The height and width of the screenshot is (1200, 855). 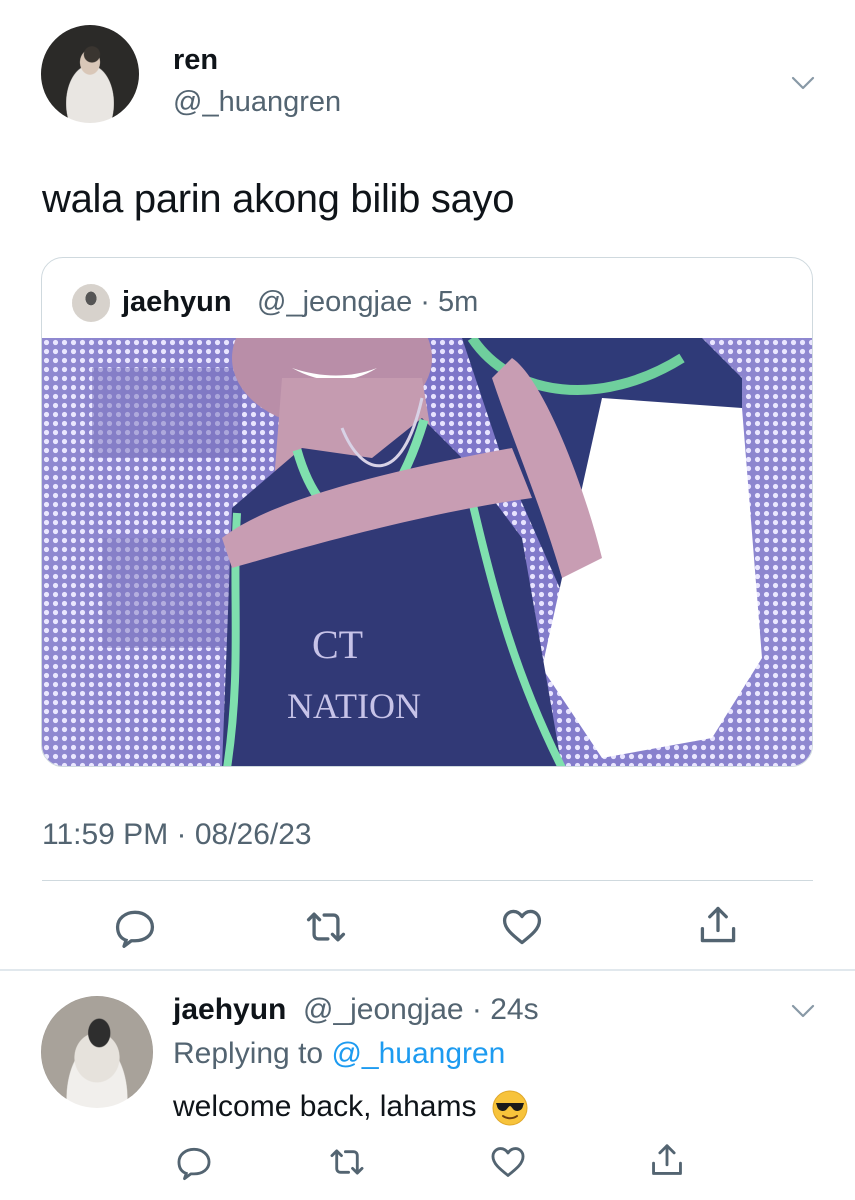 I want to click on author-display-name: ren, so click(x=195, y=60).